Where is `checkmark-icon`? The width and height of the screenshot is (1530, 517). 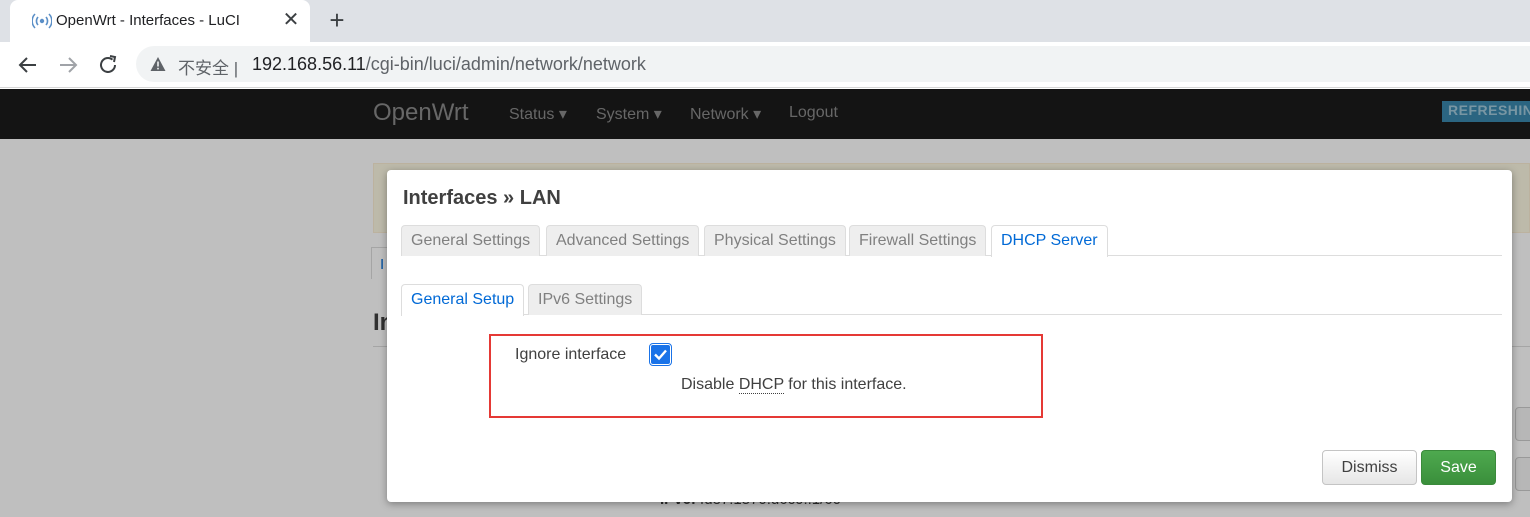
checkmark-icon is located at coordinates (660, 355).